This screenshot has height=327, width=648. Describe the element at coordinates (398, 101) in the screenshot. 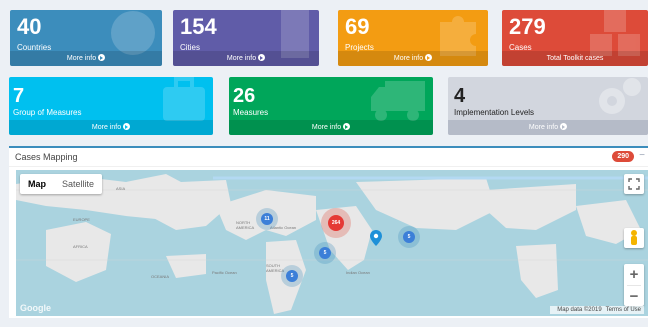

I see `truck-icon` at that location.